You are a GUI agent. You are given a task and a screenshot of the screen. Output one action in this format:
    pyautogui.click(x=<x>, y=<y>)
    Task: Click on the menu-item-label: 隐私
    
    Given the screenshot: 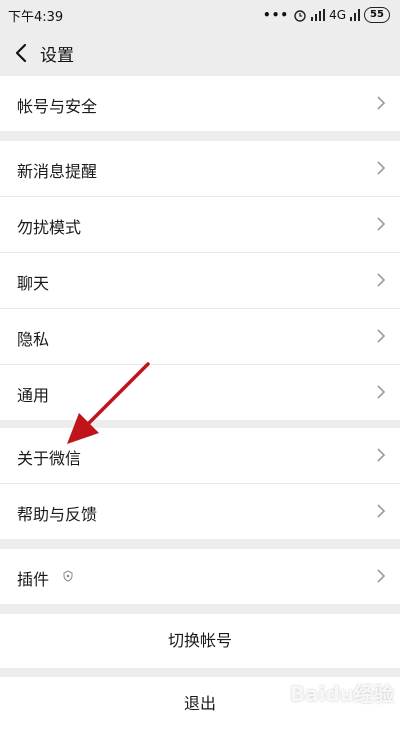 What is the action you would take?
    pyautogui.click(x=33, y=339)
    